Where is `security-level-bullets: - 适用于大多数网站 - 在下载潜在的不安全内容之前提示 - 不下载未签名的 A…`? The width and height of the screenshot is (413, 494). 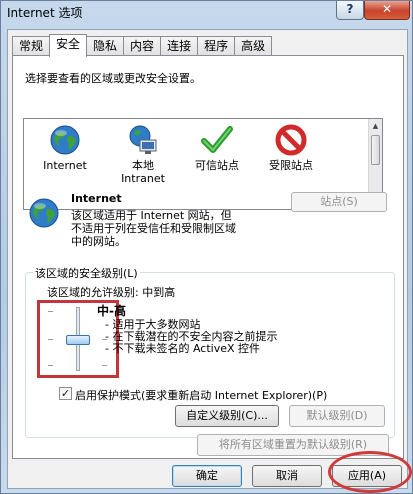
security-level-bullets: - 适用于大多数网站 - 在下载潜在的不安全内容之前提示 - 不下载未签名的 A… is located at coordinates (191, 337).